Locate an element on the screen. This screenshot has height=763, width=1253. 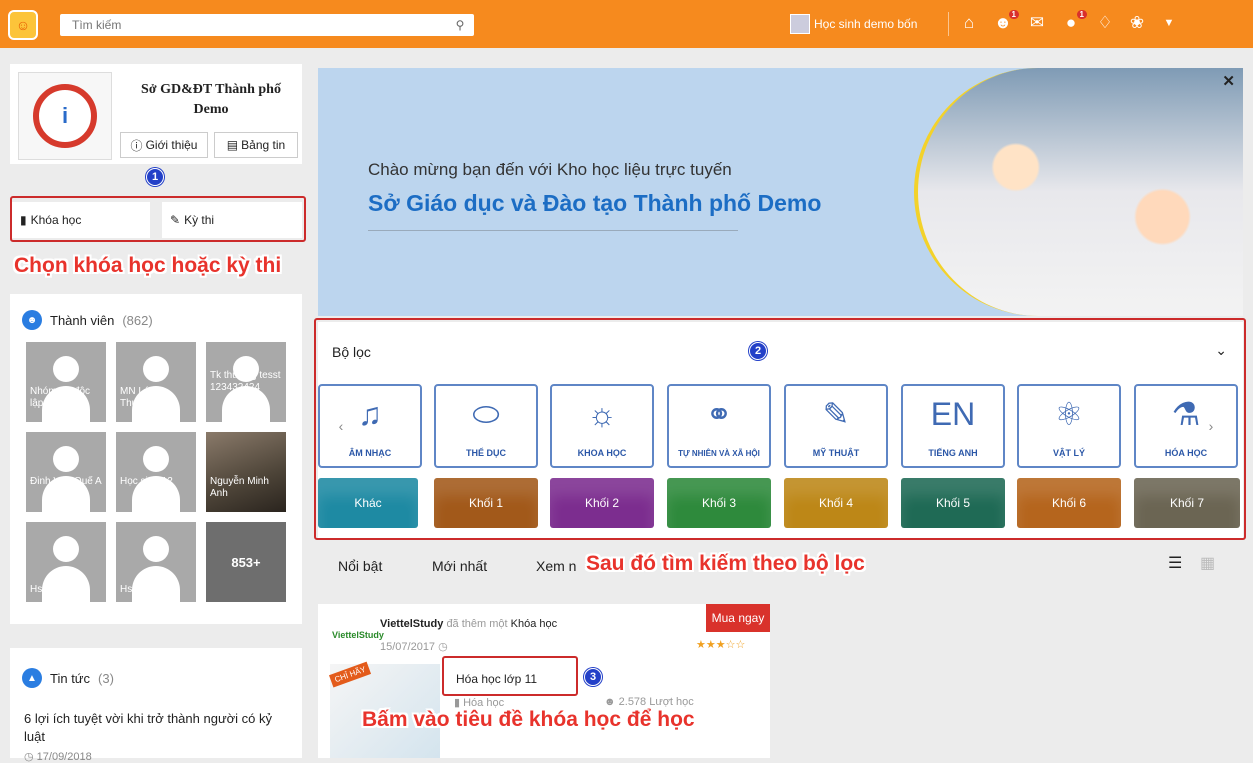
org-name: Sở GD&ĐT Thành phố Demo is located at coordinates (211, 99).